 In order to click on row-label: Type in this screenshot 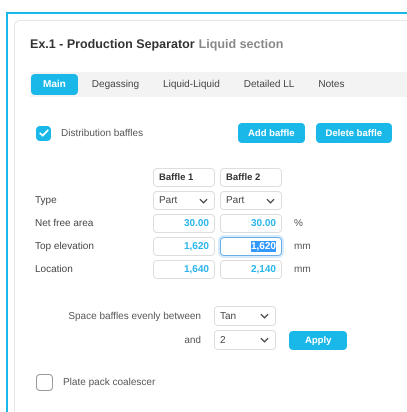, I will do `click(46, 200)`.